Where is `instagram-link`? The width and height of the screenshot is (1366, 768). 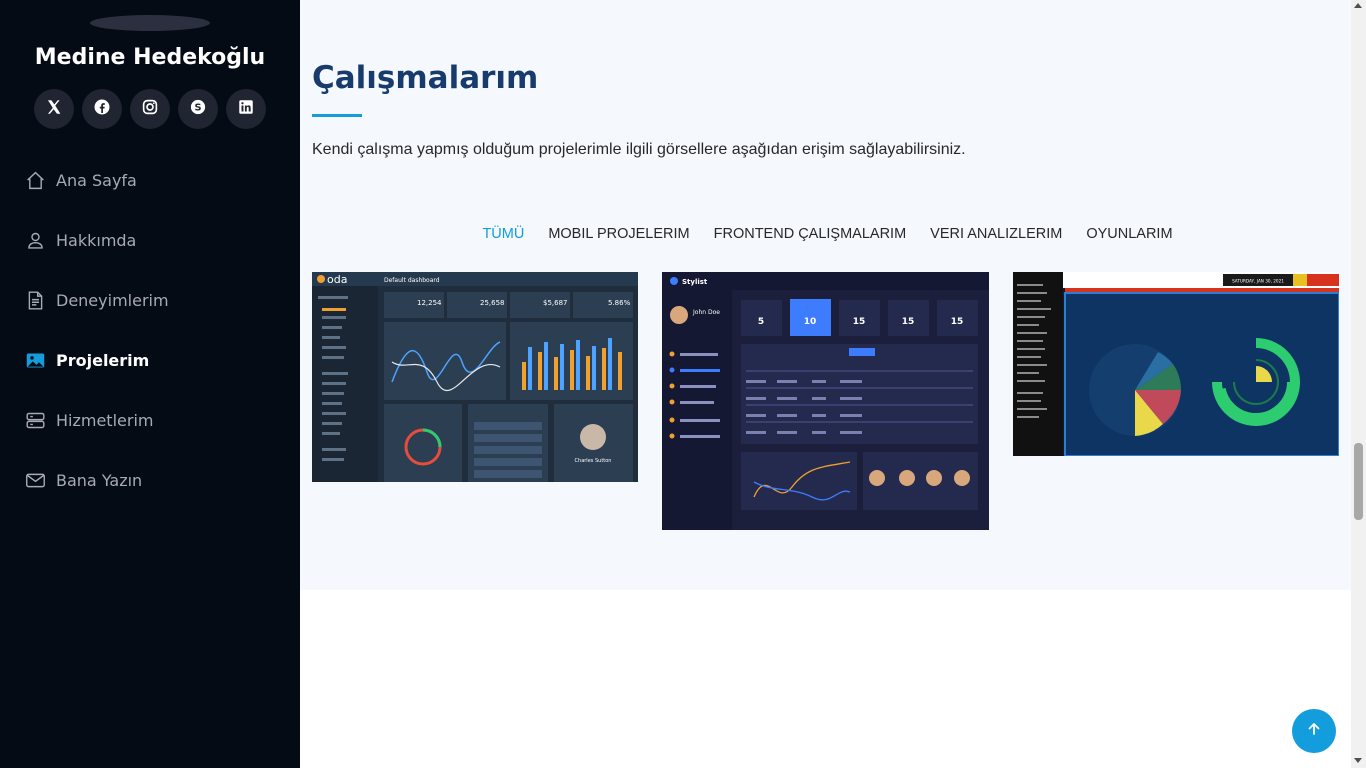
instagram-link is located at coordinates (150, 109).